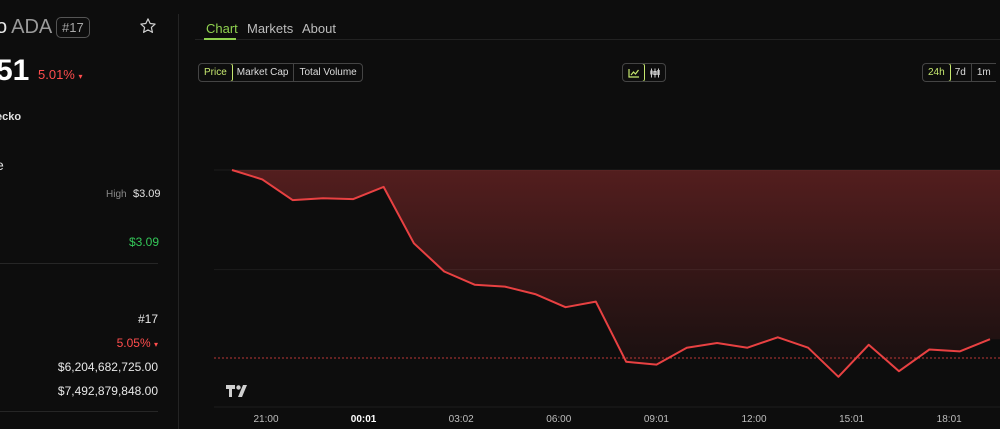 This screenshot has width=1000, height=429. Describe the element at coordinates (147, 319) in the screenshot. I see `stat-rank: #17` at that location.